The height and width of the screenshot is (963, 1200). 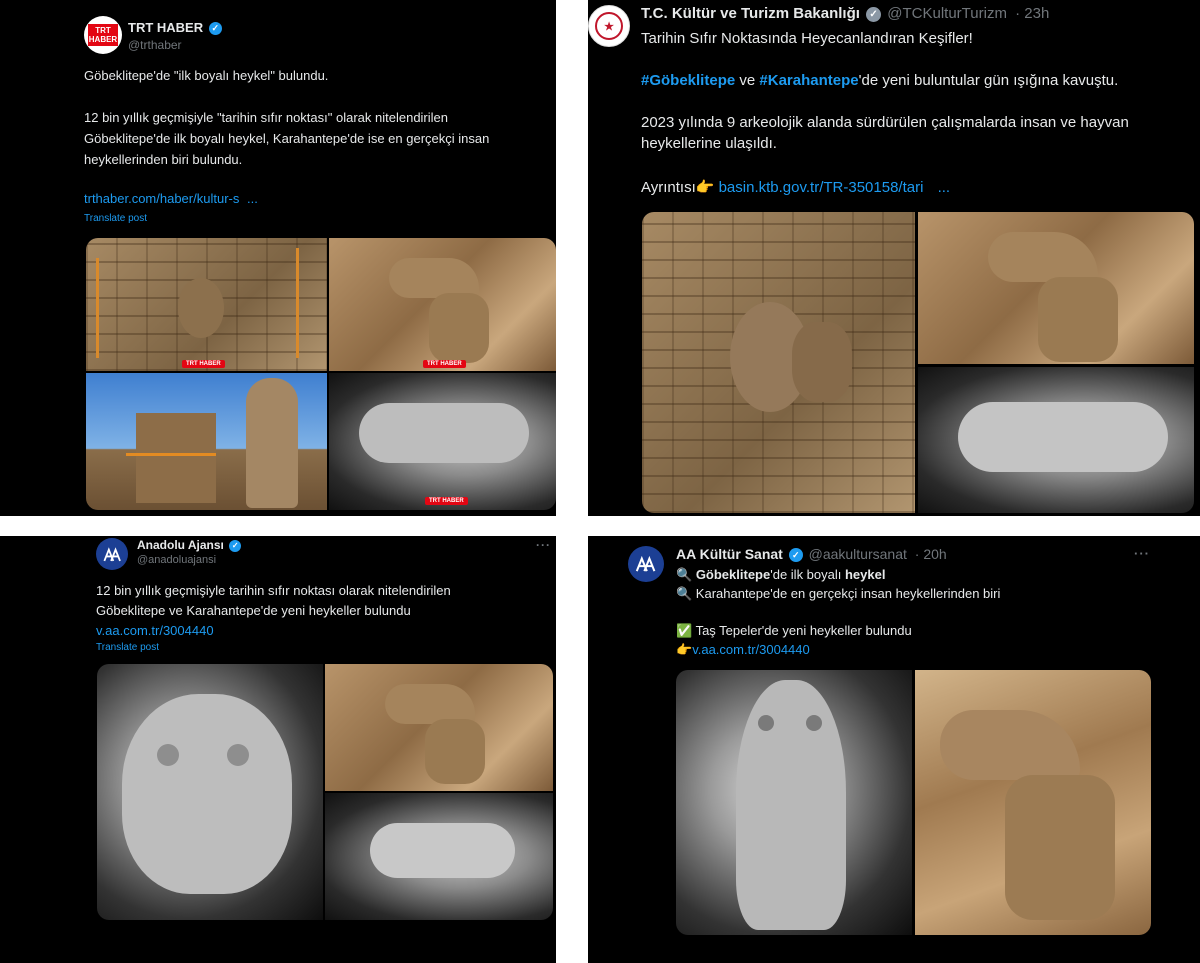 What do you see at coordinates (1032, 13) in the screenshot?
I see `post-time: · 23h` at bounding box center [1032, 13].